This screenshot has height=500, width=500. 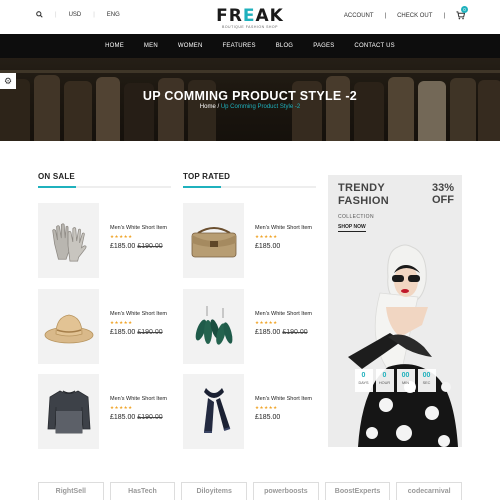 What do you see at coordinates (374, 46) in the screenshot?
I see `nav-item-contact-us: CONTACT US` at bounding box center [374, 46].